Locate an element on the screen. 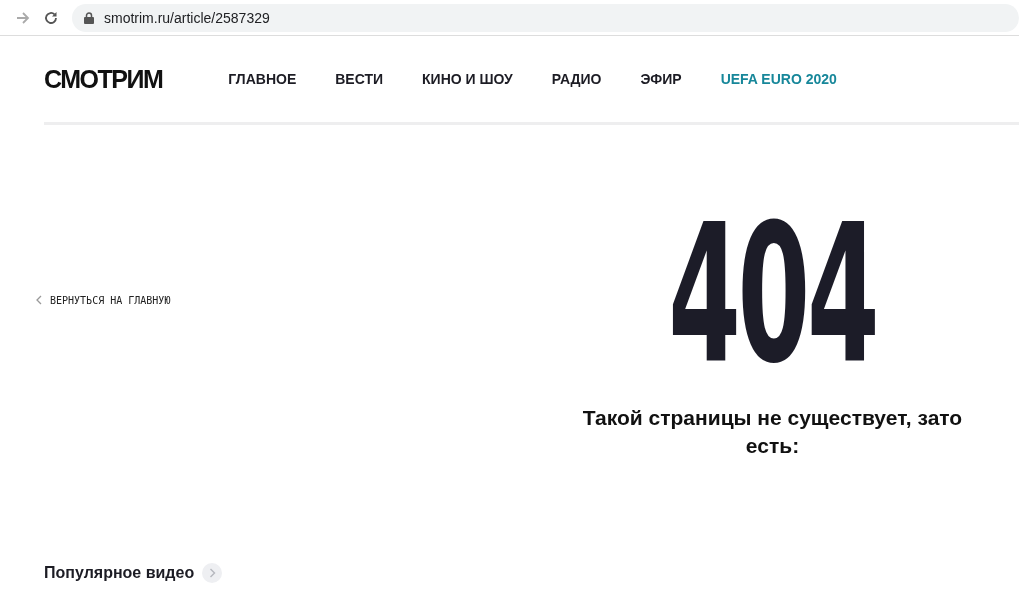 The width and height of the screenshot is (1019, 611). section-title: Популярное видео is located at coordinates (119, 573).